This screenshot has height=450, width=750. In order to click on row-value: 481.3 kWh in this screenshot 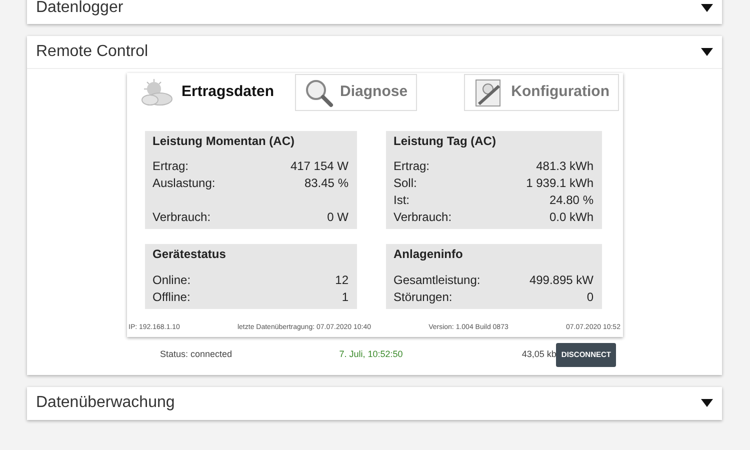, I will do `click(565, 166)`.